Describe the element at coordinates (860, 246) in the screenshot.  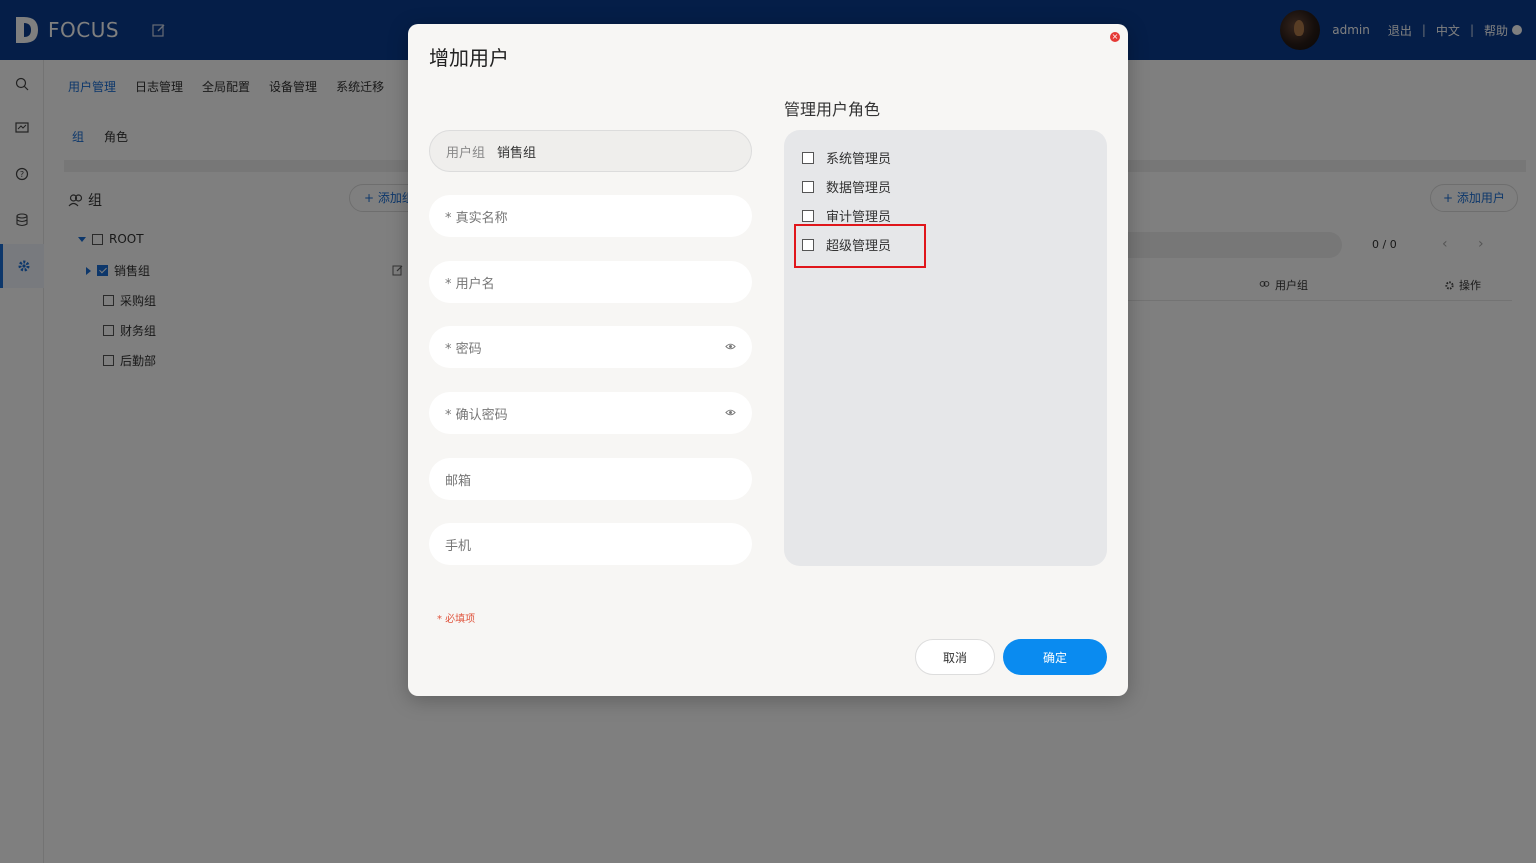
I see `highlight-box` at that location.